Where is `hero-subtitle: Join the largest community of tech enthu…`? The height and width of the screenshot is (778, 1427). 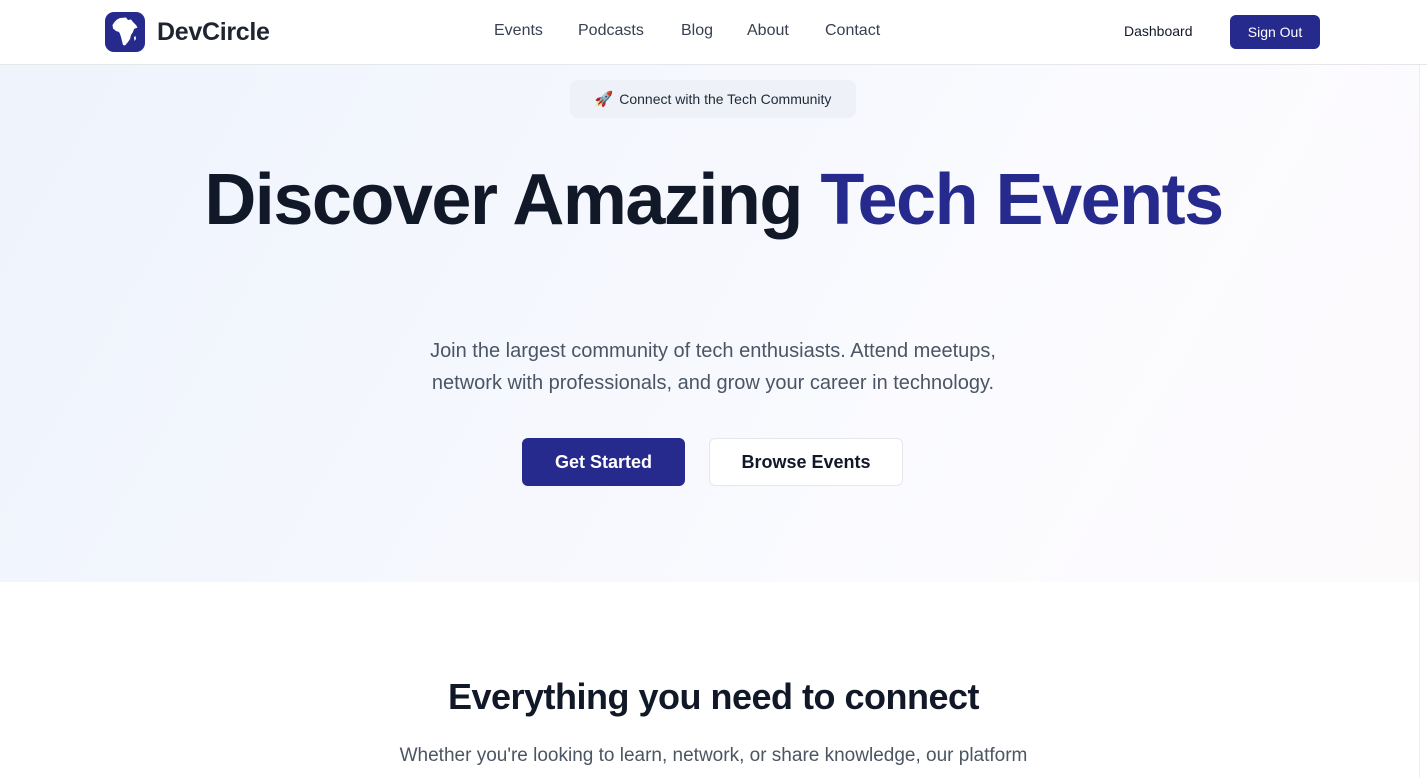
hero-subtitle: Join the largest community of tech enthu… is located at coordinates (713, 367).